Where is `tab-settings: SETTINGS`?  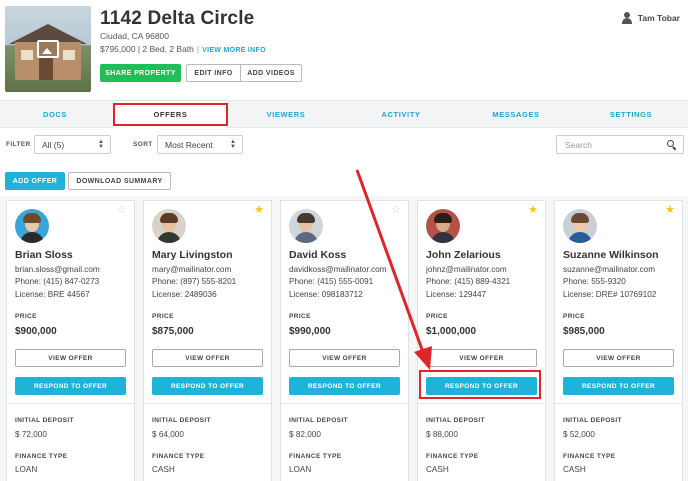
tab-settings: SETTINGS is located at coordinates (631, 114).